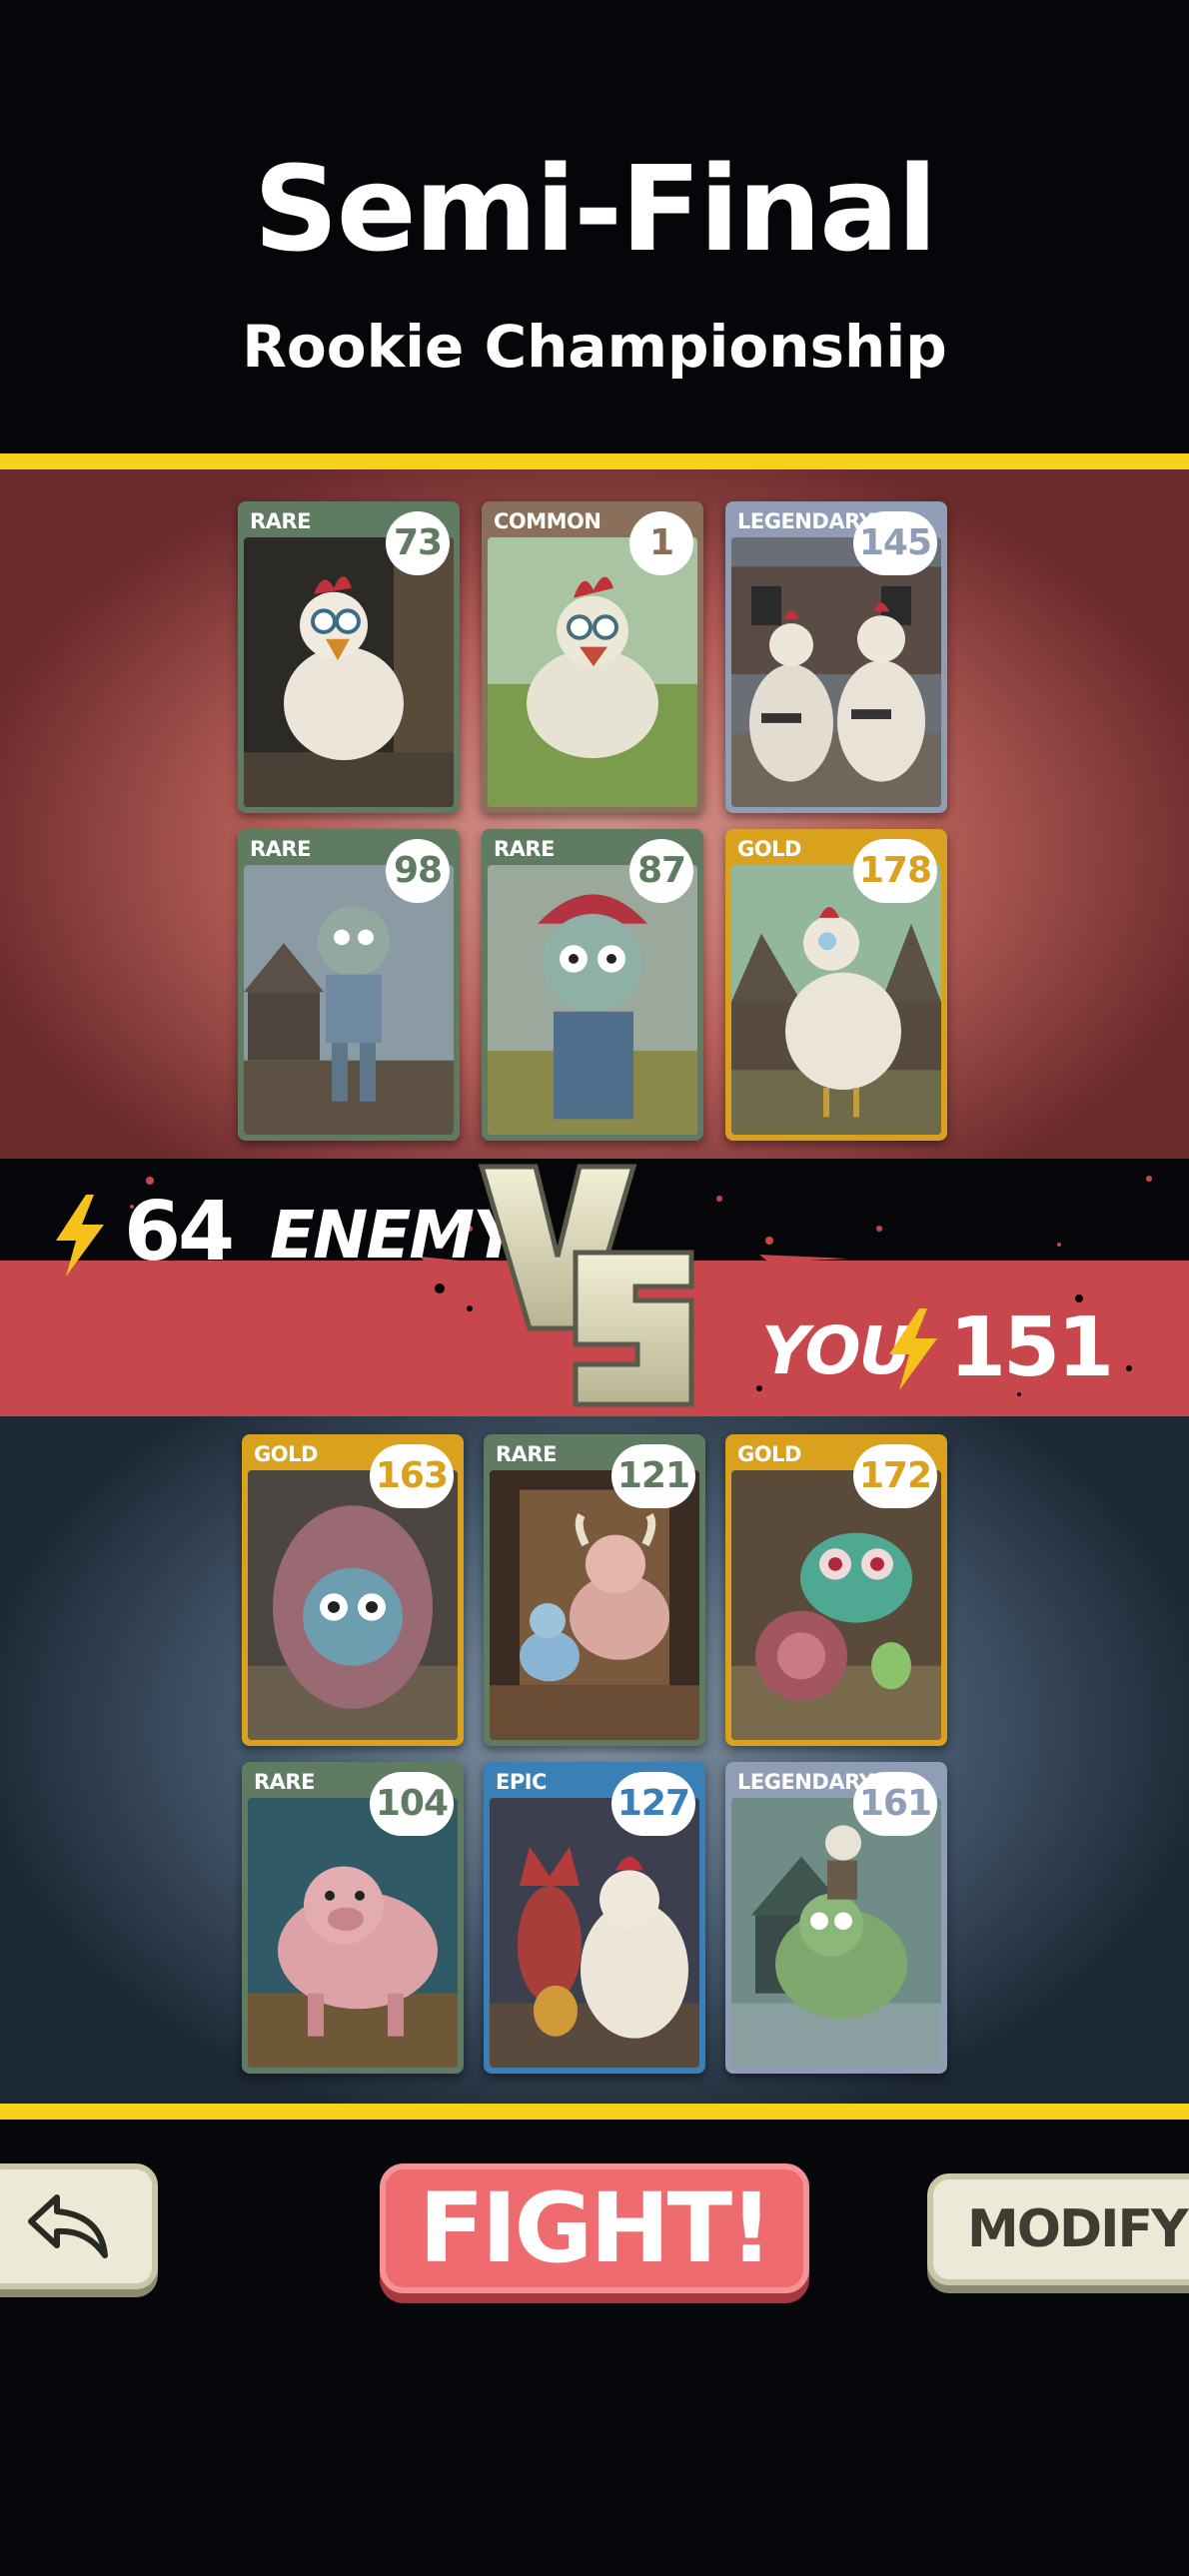  I want to click on player-card: EPIC 127, so click(594, 1918).